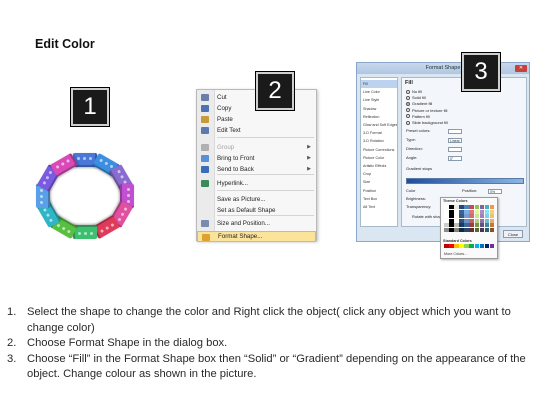 Image resolution: width=560 pixels, height=420 pixels. I want to click on sidebar-item: Size, so click(379, 182).